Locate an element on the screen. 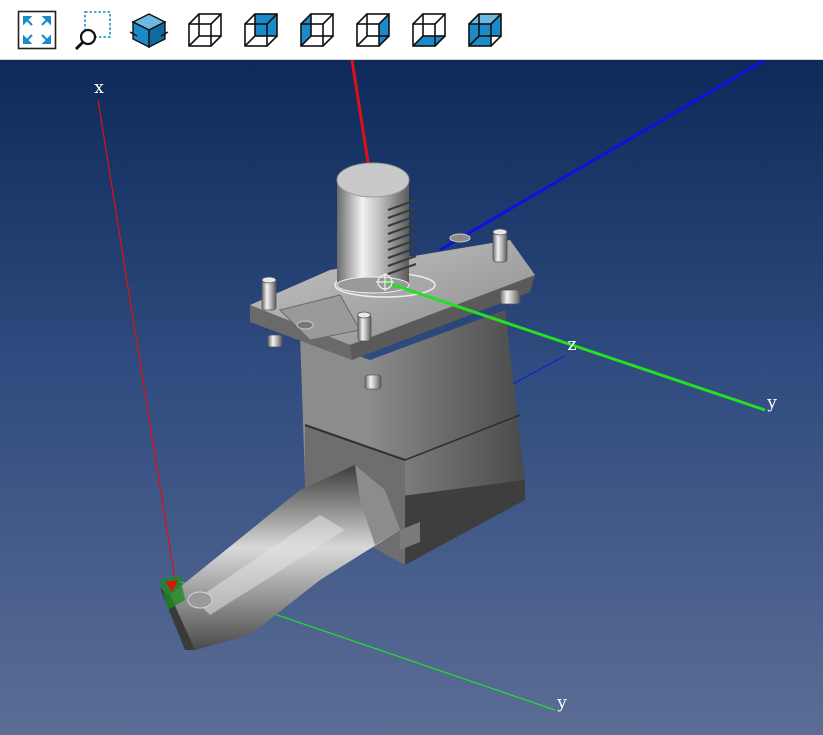 This screenshot has height=735, width=823. local-z-axis-tail is located at coordinates (535, 372).